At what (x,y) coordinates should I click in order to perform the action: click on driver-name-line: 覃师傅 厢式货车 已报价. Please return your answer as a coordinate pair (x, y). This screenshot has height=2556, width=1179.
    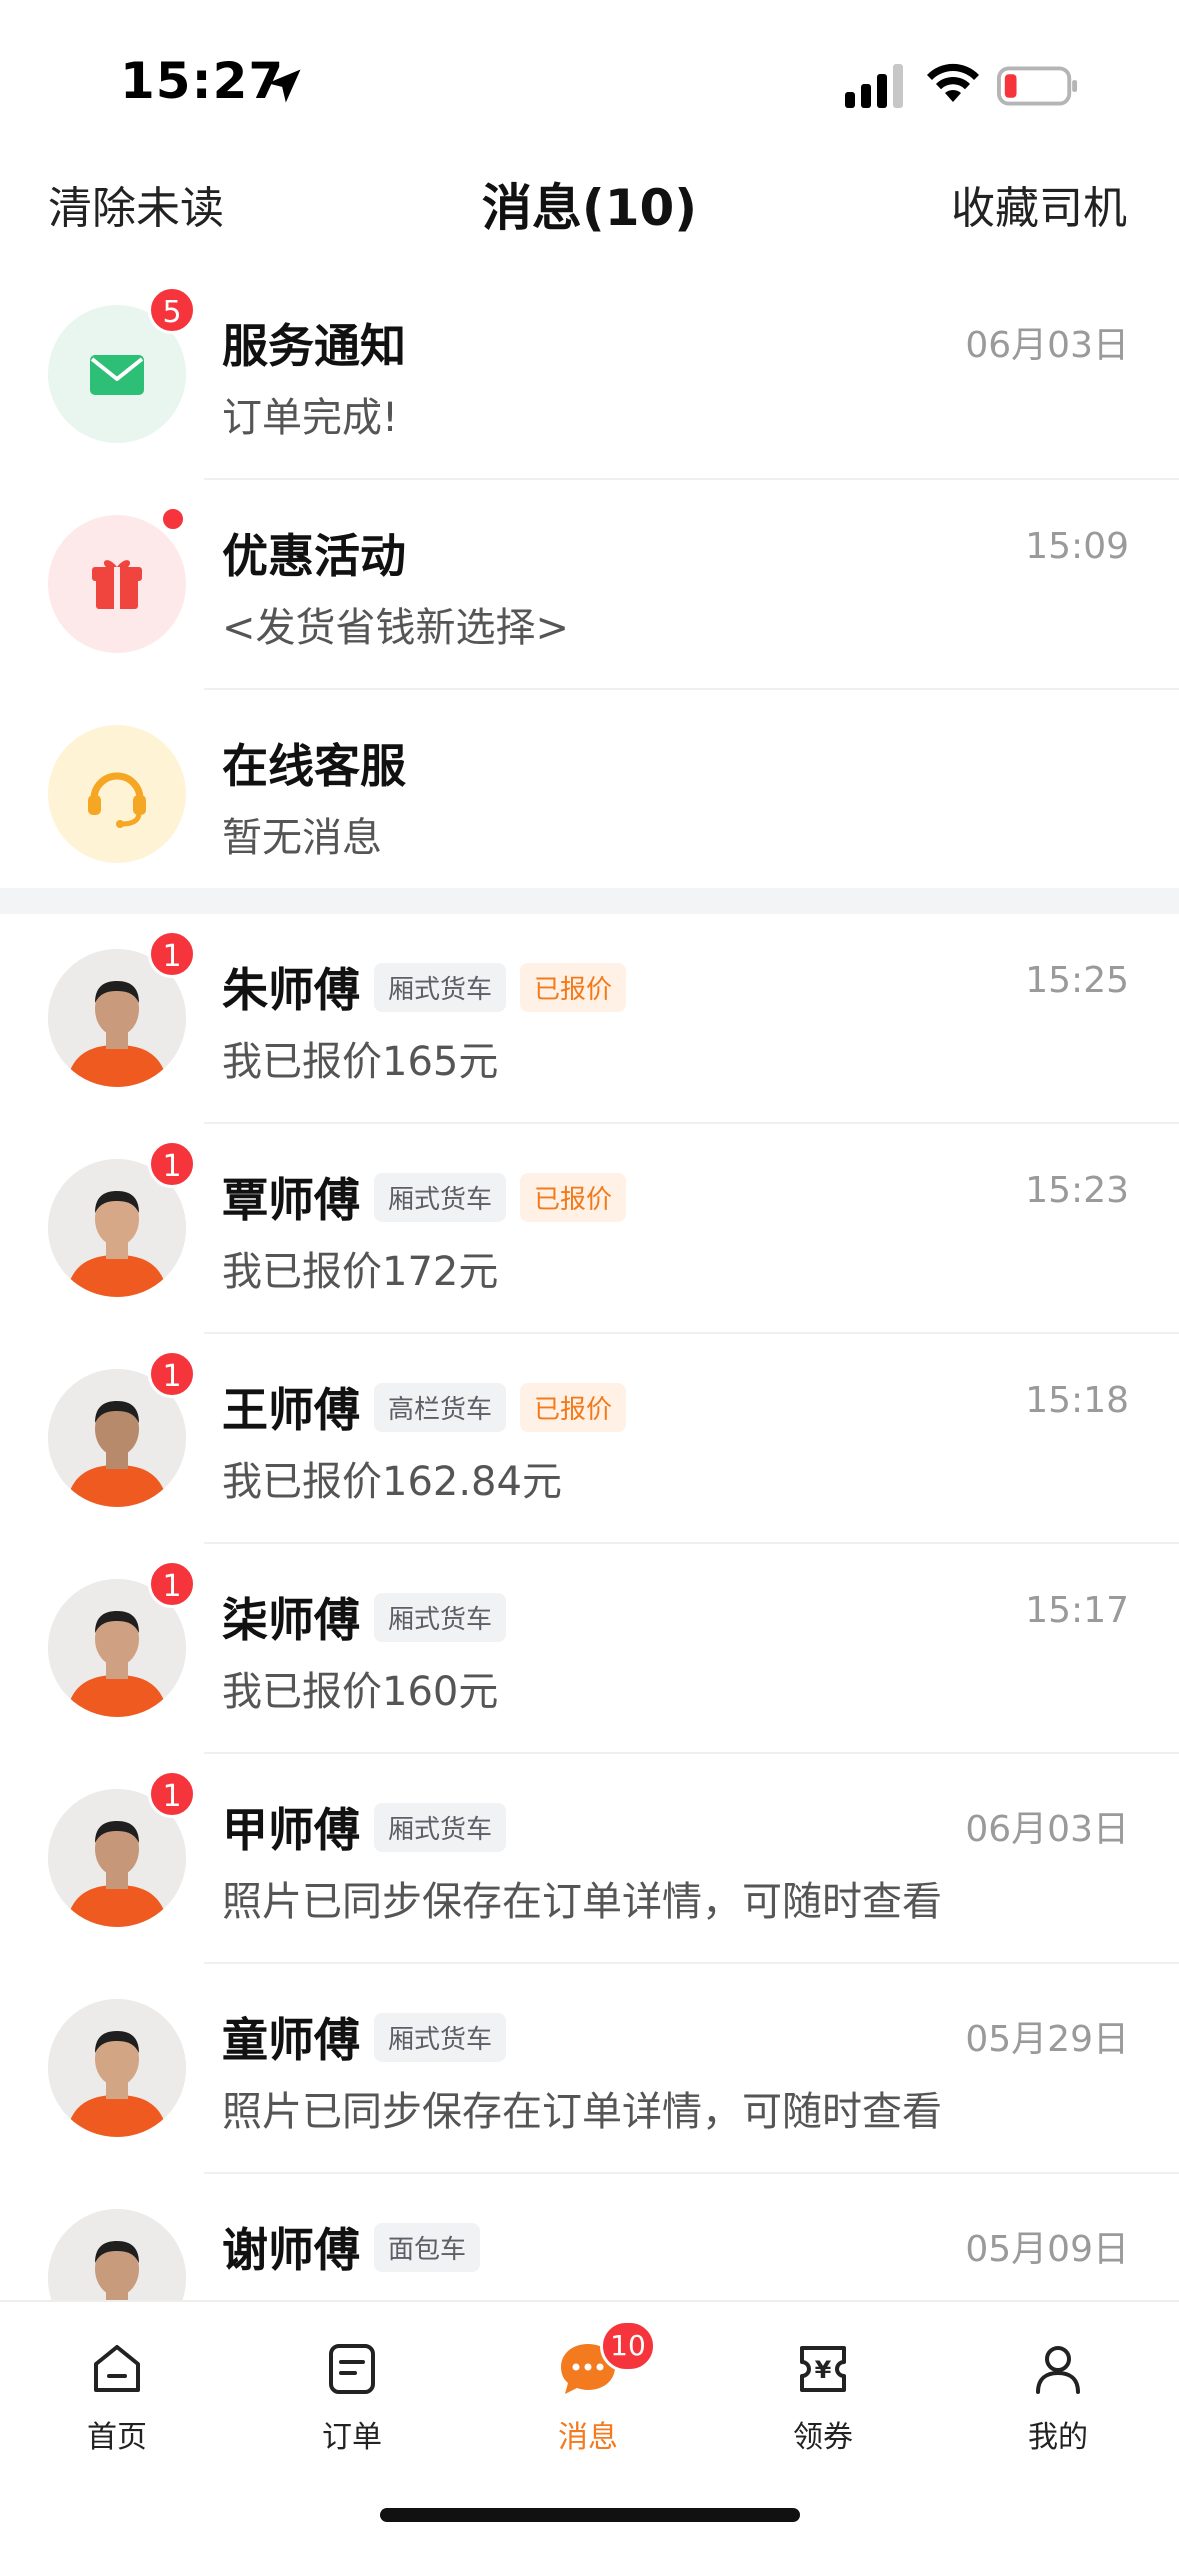
    Looking at the image, I should click on (424, 1197).